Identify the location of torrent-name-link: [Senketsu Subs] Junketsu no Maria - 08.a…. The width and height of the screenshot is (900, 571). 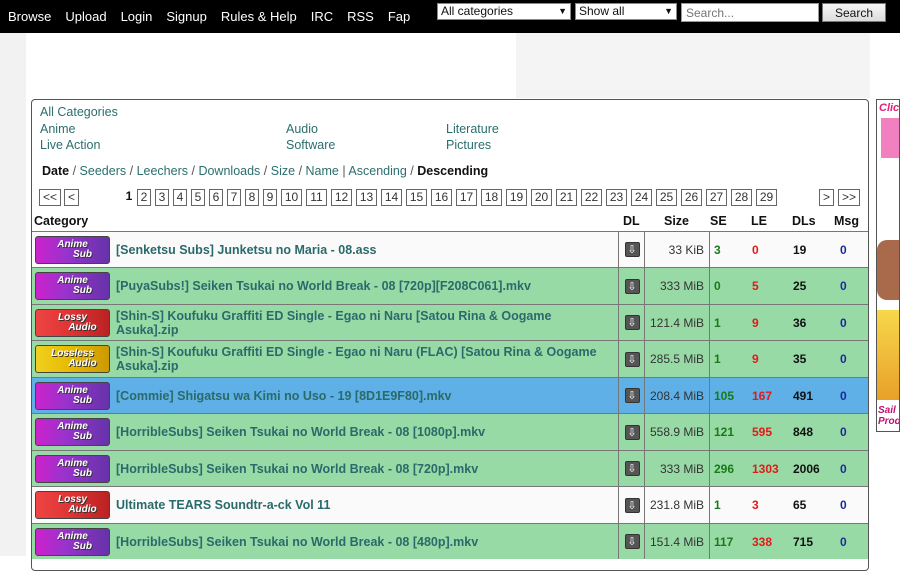
(365, 249).